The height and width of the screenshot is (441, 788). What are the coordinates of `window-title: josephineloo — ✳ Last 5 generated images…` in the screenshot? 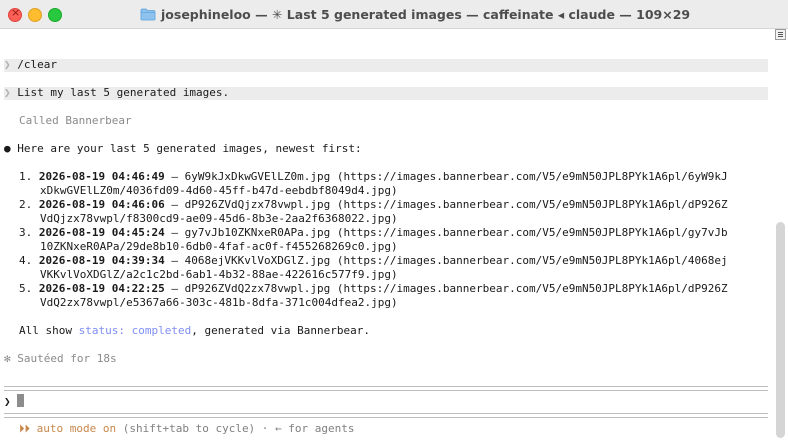 It's located at (415, 14).